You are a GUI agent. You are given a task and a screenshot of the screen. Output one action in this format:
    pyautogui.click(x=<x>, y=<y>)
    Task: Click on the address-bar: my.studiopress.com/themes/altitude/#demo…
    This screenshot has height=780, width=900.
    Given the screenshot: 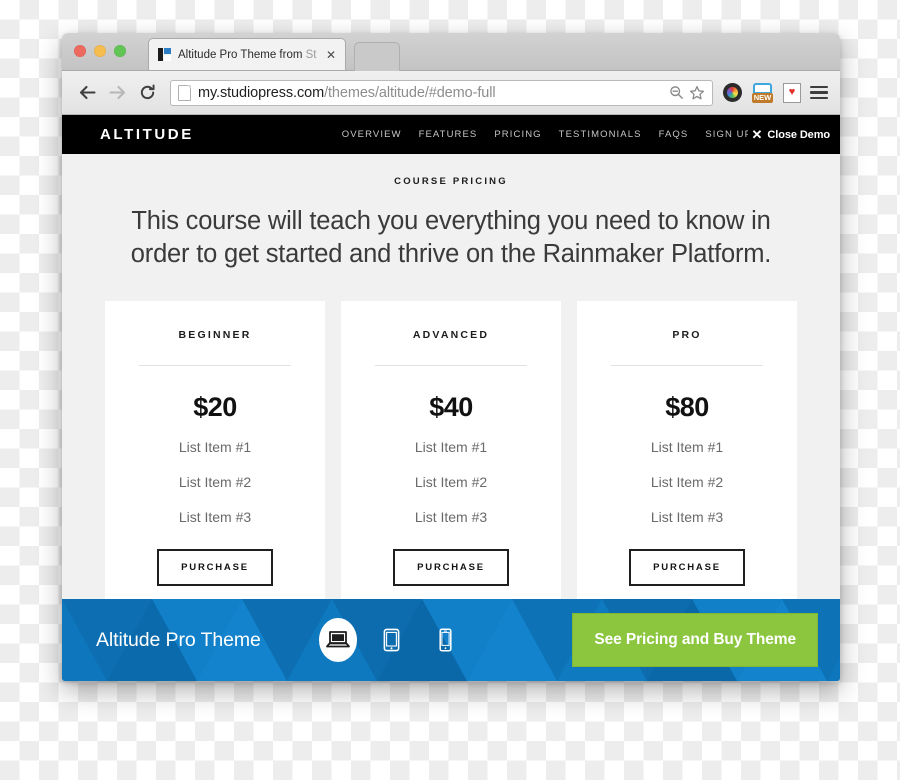 What is the action you would take?
    pyautogui.click(x=441, y=92)
    